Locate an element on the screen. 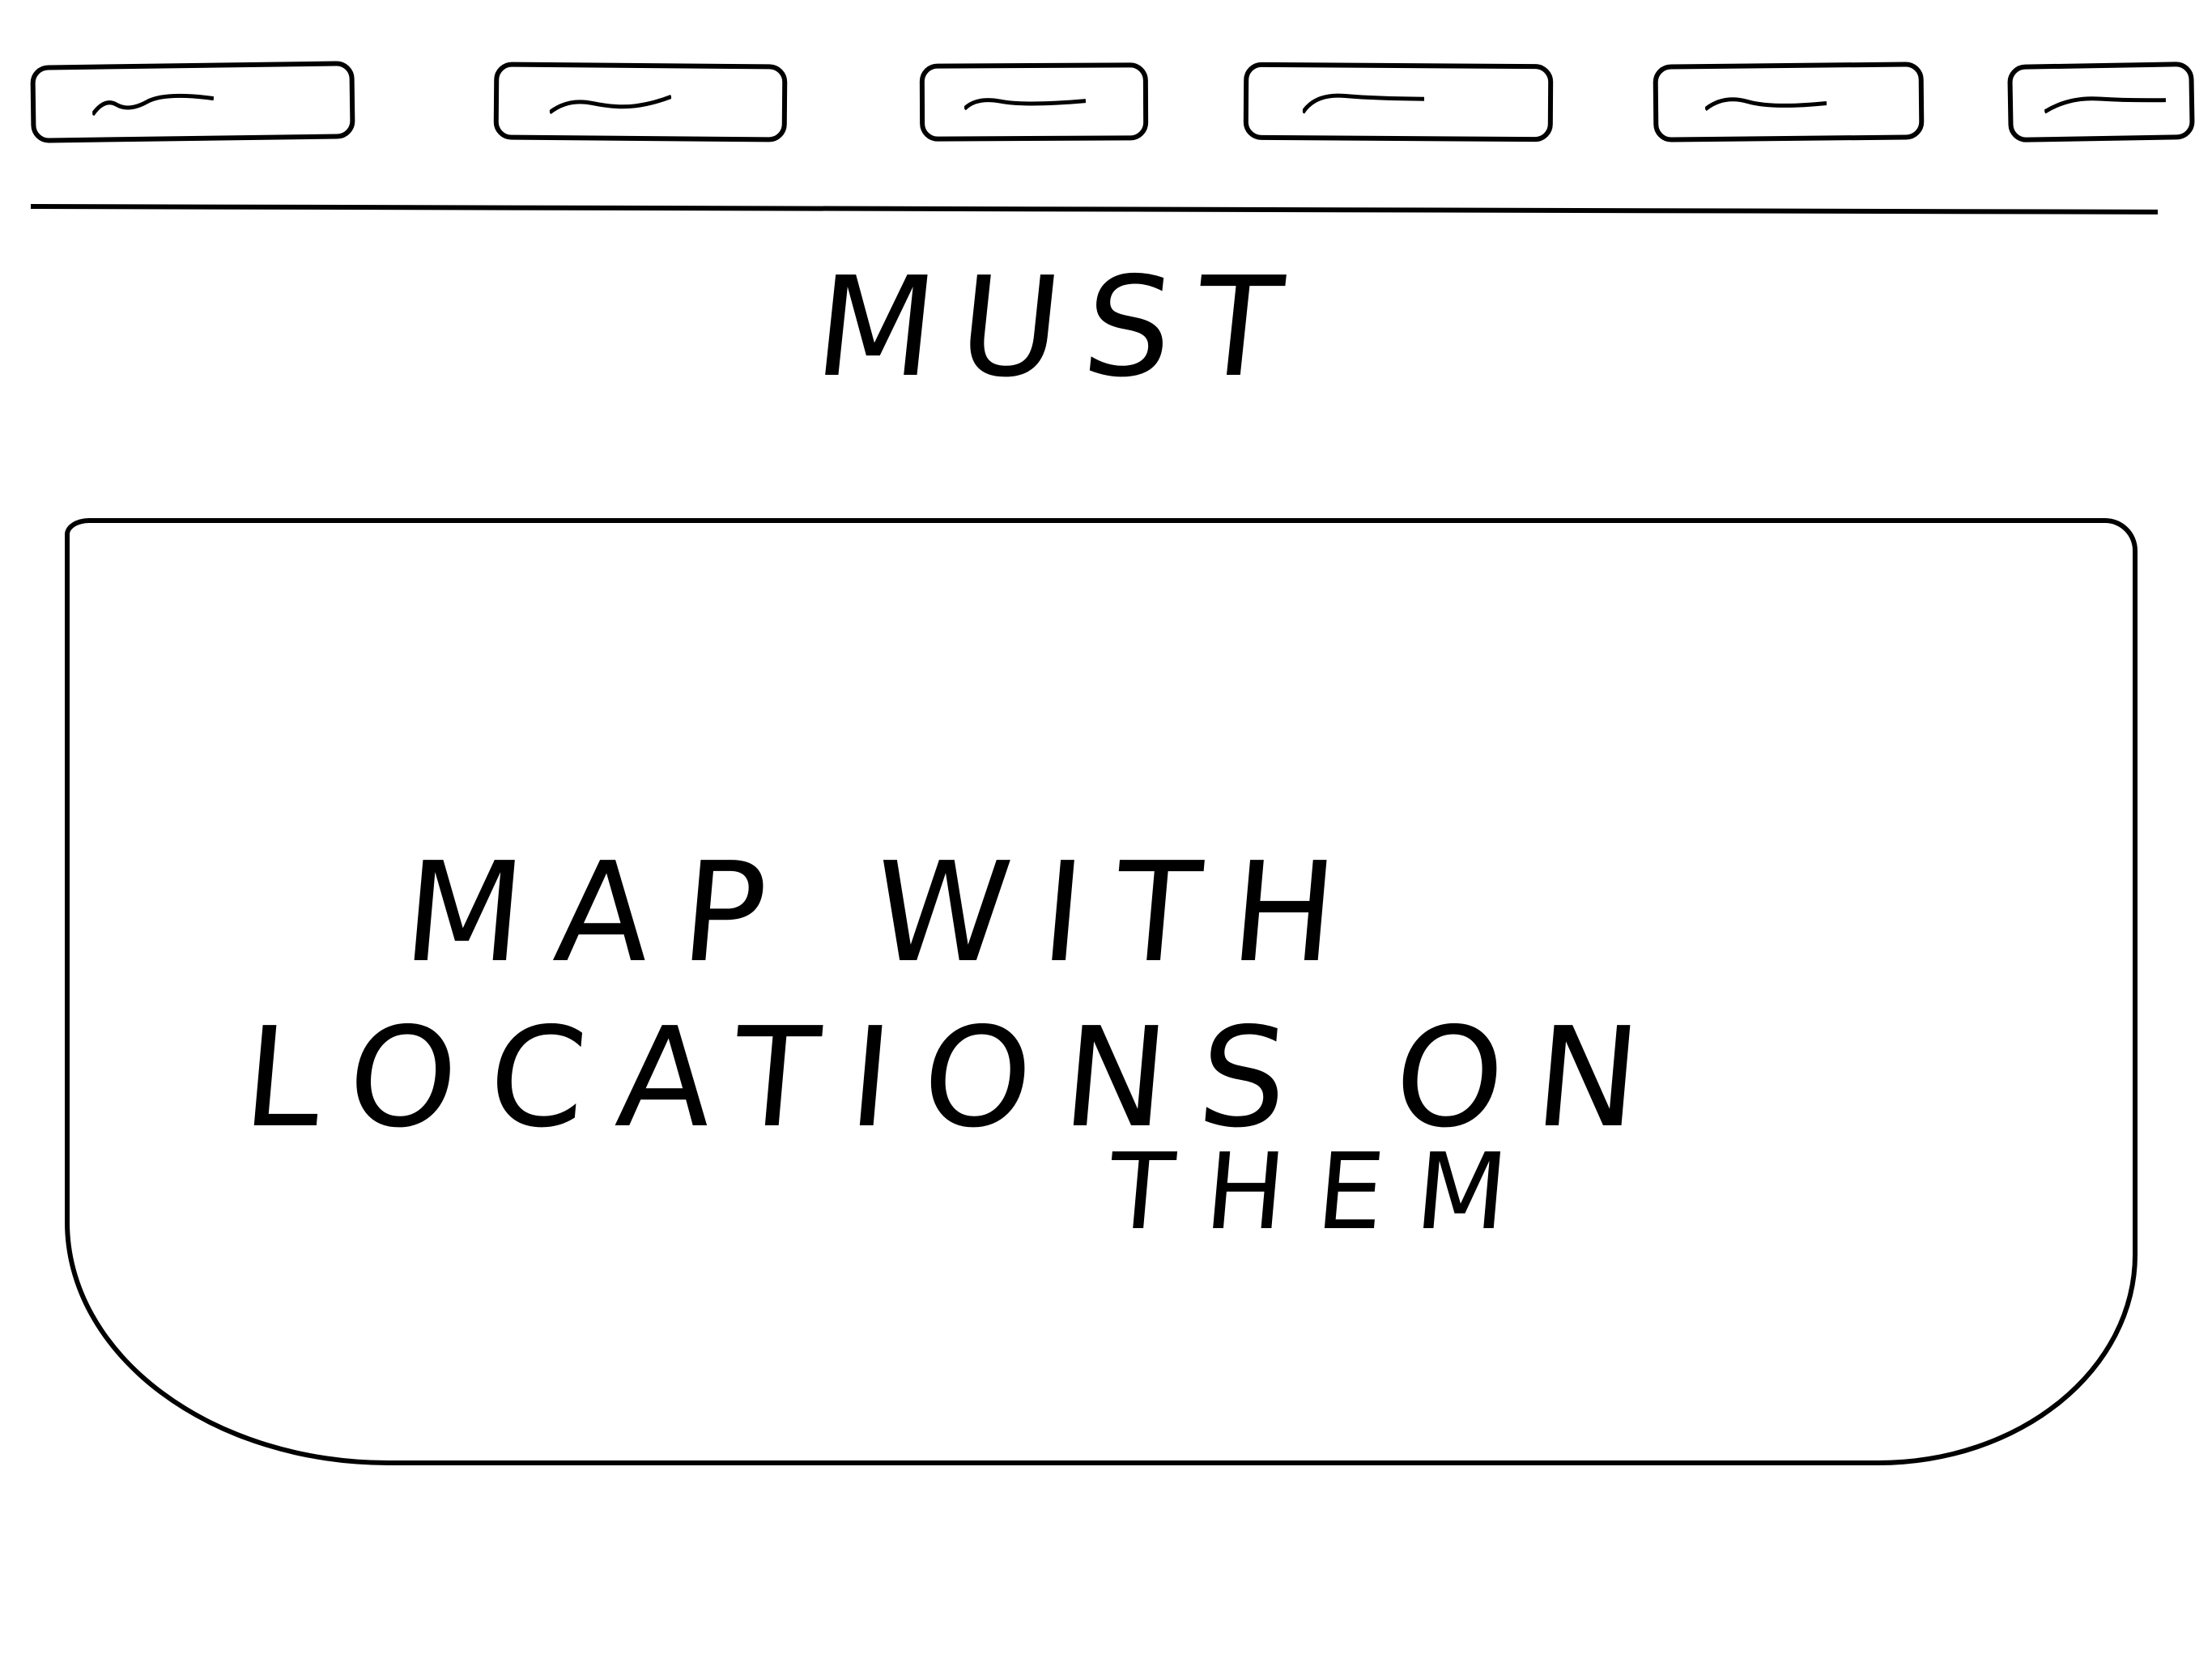 This screenshot has width=2212, height=1658. map-label-line-3: THEM is located at coordinates (1325, 1191).